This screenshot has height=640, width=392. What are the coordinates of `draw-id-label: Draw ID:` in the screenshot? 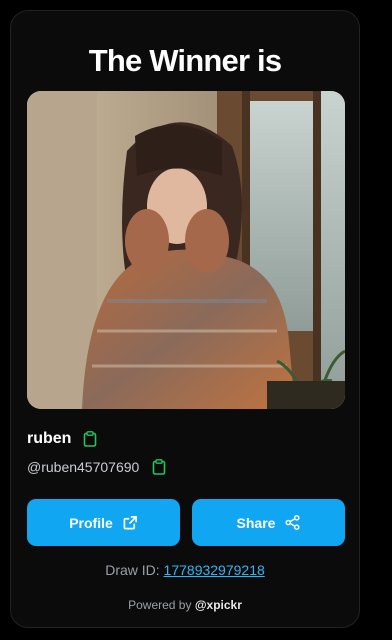 It's located at (134, 570).